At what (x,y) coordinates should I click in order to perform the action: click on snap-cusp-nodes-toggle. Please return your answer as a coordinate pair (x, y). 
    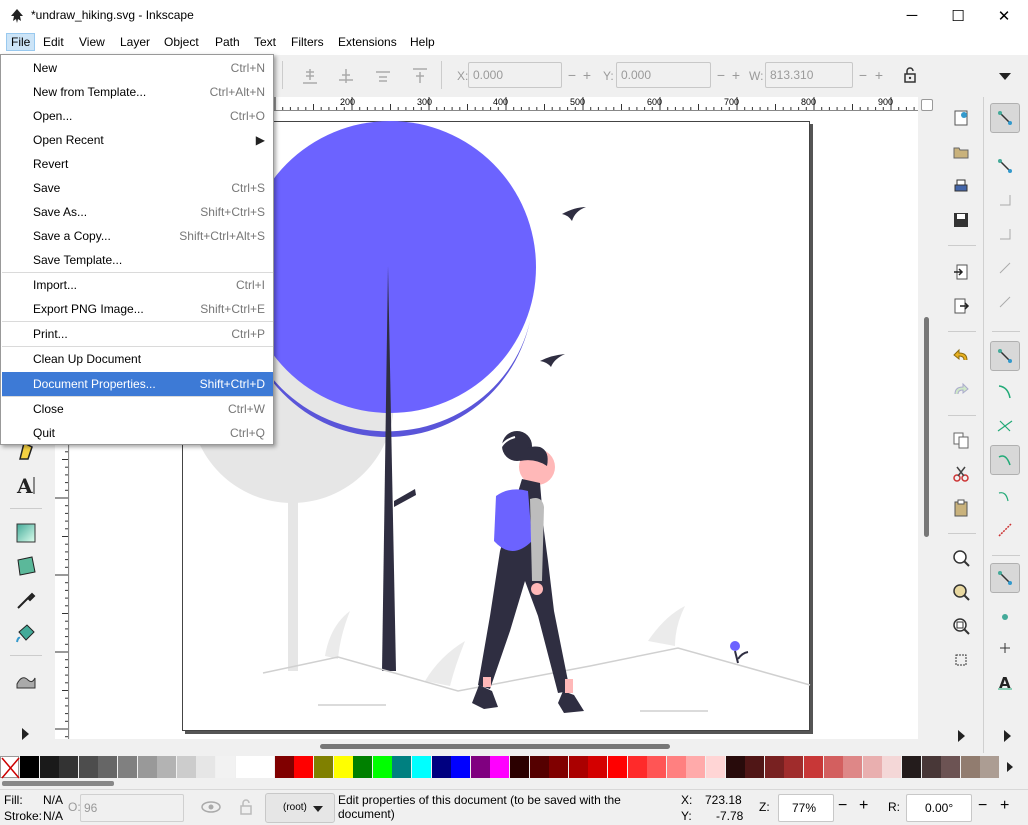
    Looking at the image, I should click on (1005, 460).